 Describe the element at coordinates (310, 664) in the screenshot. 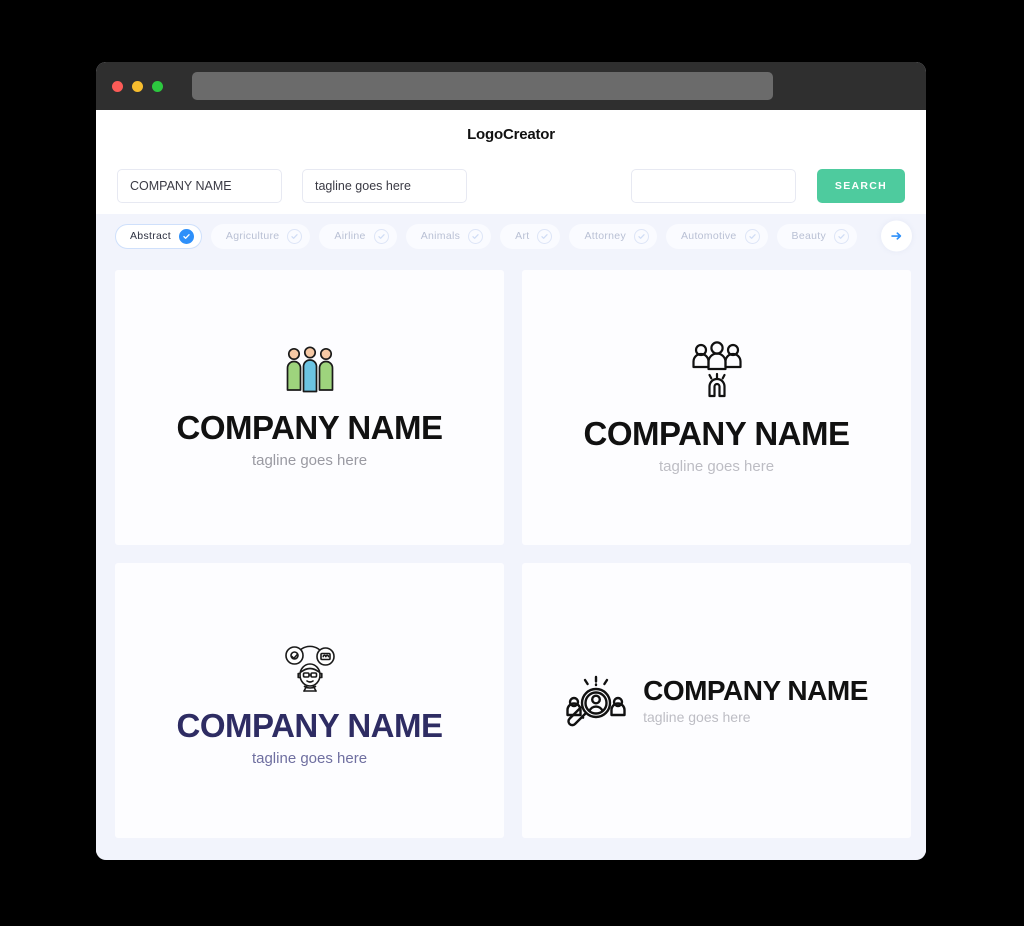

I see `support-agent-icon` at that location.